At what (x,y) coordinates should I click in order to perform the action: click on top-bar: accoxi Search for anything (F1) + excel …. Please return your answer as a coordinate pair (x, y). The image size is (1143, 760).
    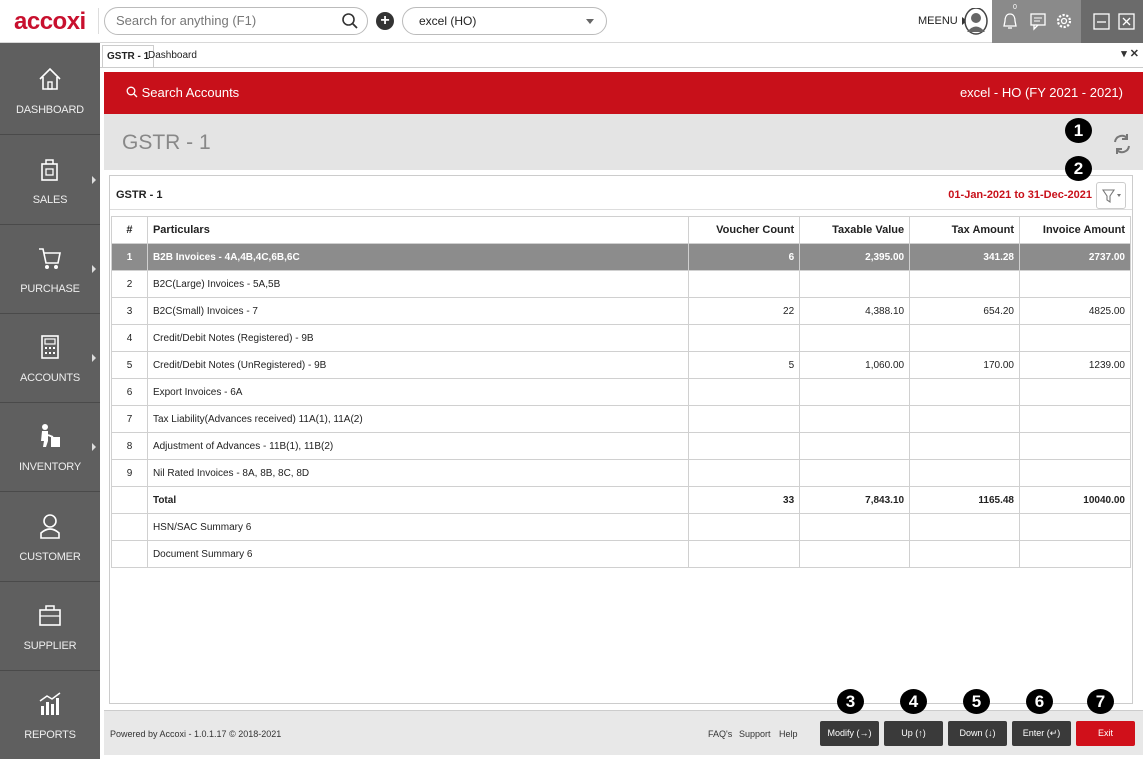
    Looking at the image, I should click on (571, 21).